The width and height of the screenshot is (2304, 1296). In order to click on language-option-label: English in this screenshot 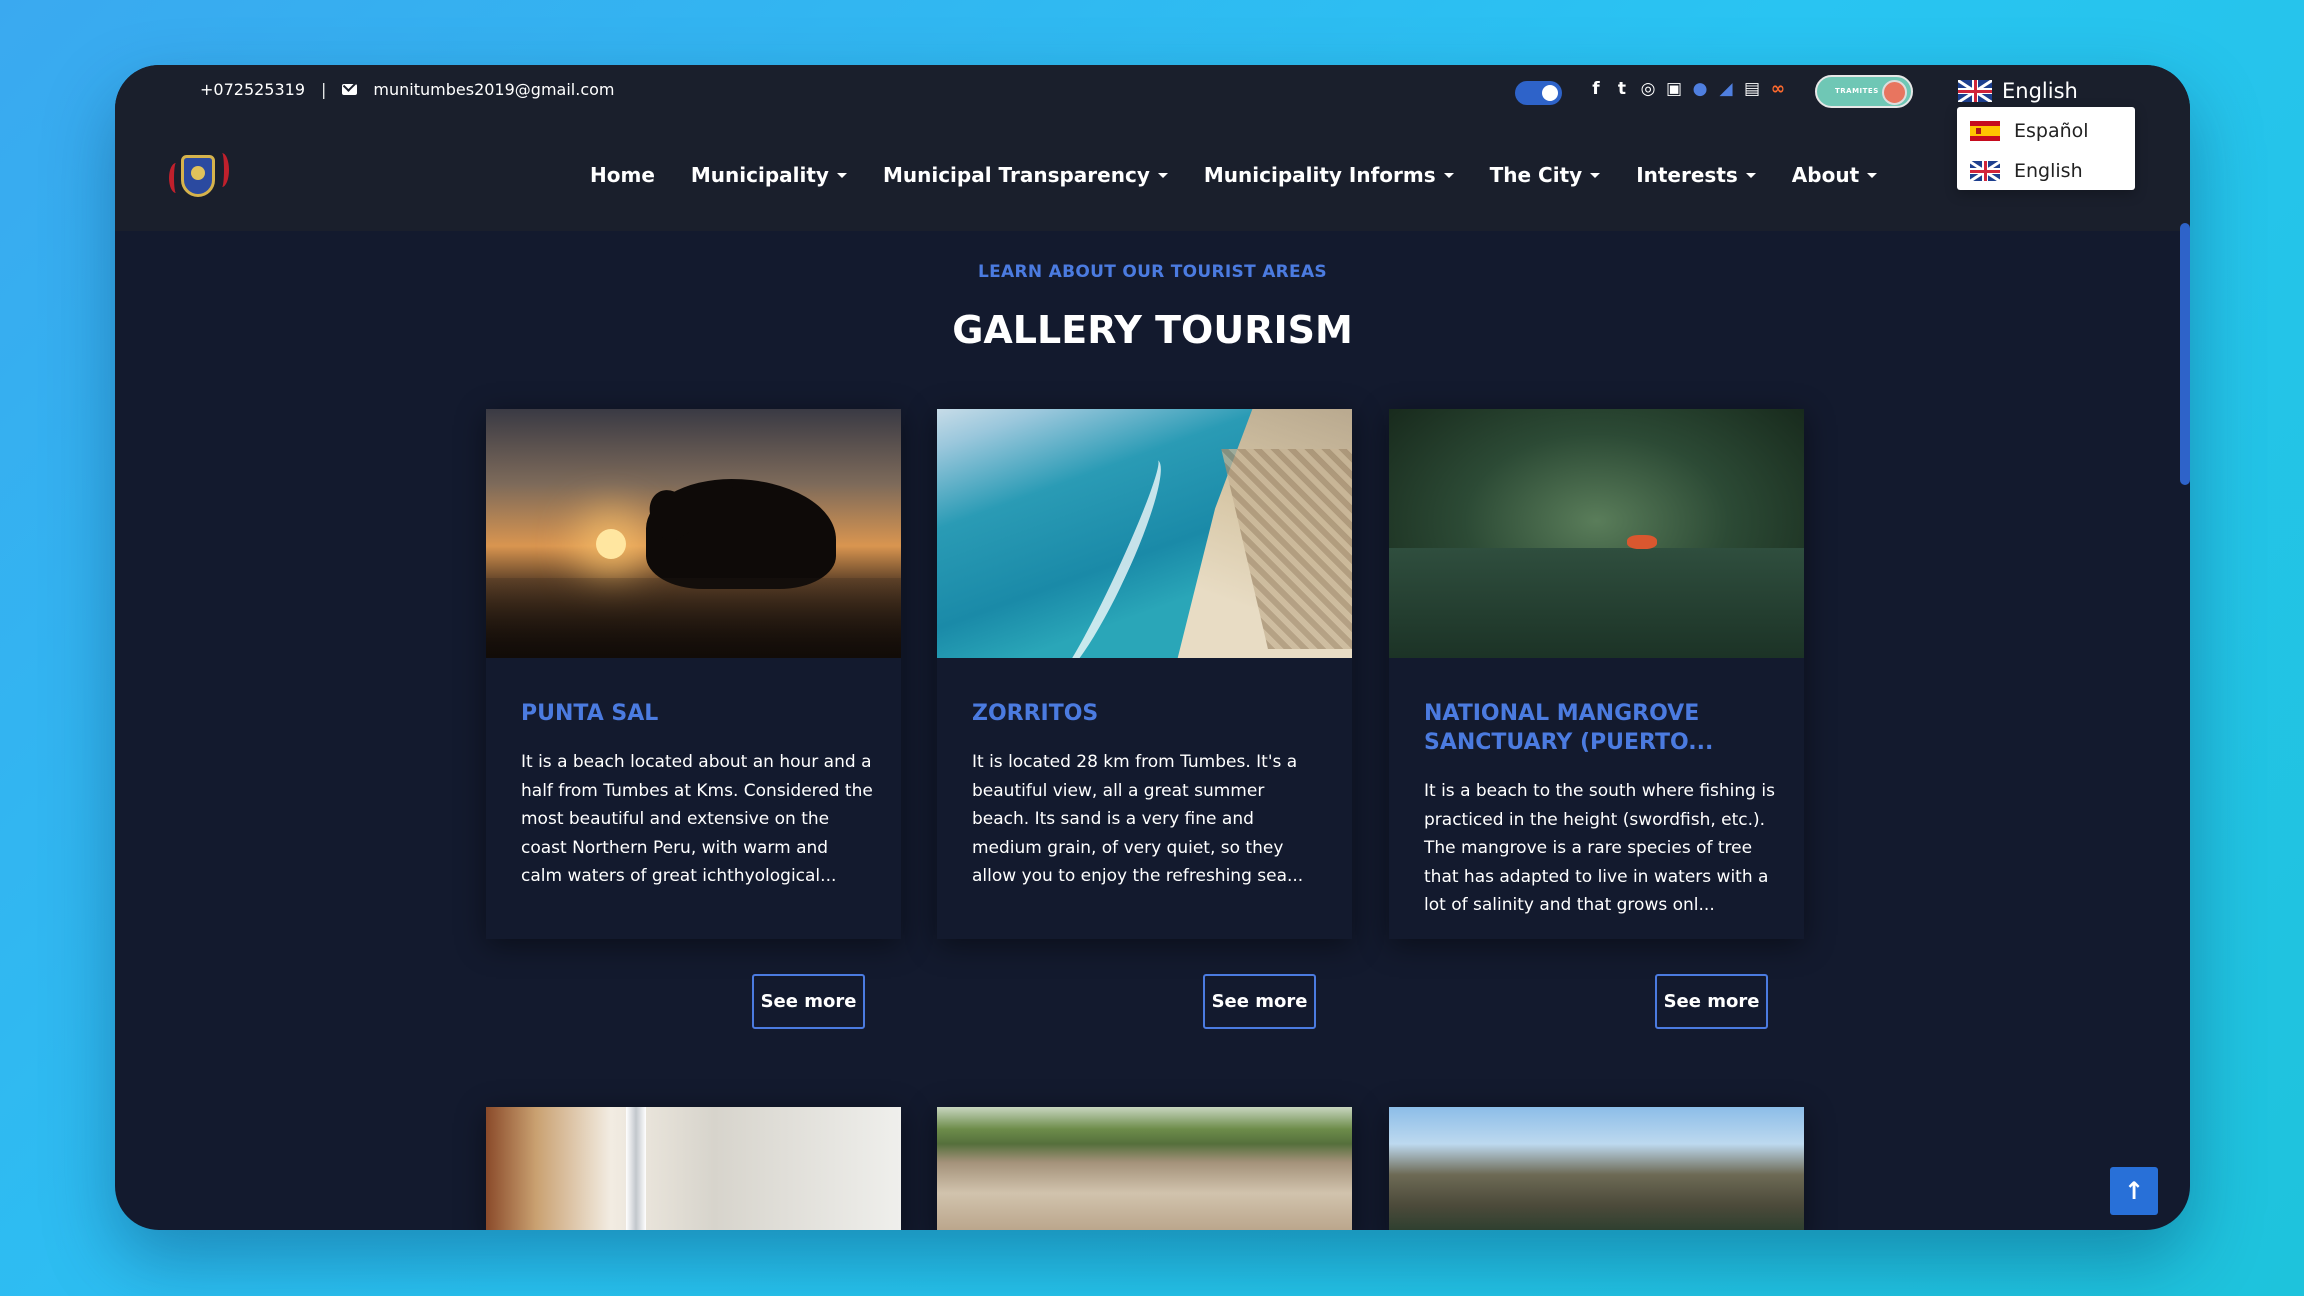, I will do `click(2048, 171)`.